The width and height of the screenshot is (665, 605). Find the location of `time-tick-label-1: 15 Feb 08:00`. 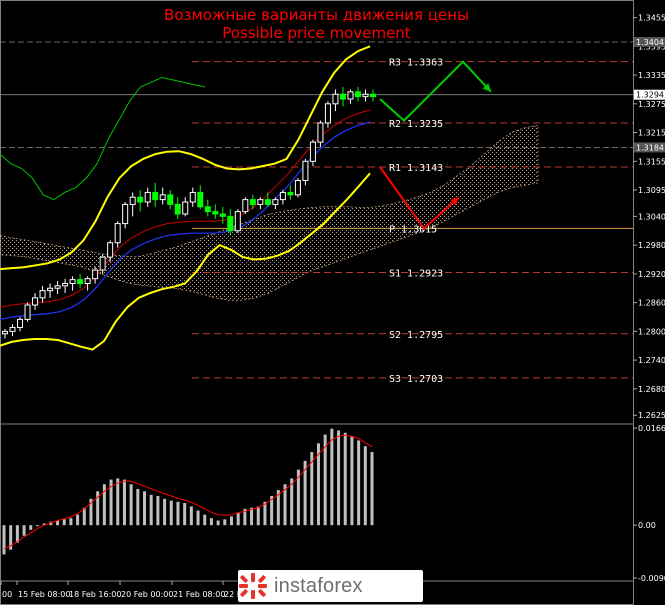

time-tick-label-1: 15 Feb 08:00 is located at coordinates (44, 594).